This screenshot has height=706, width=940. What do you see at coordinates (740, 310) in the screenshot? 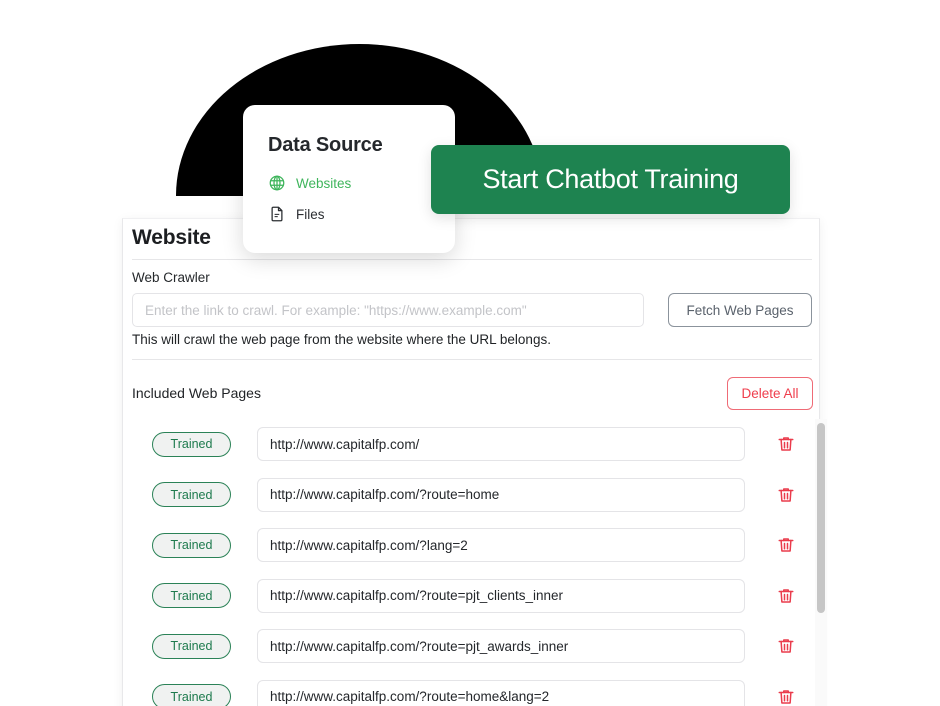
I see `fetch-web-pages-button: Fetch Web Pages` at bounding box center [740, 310].